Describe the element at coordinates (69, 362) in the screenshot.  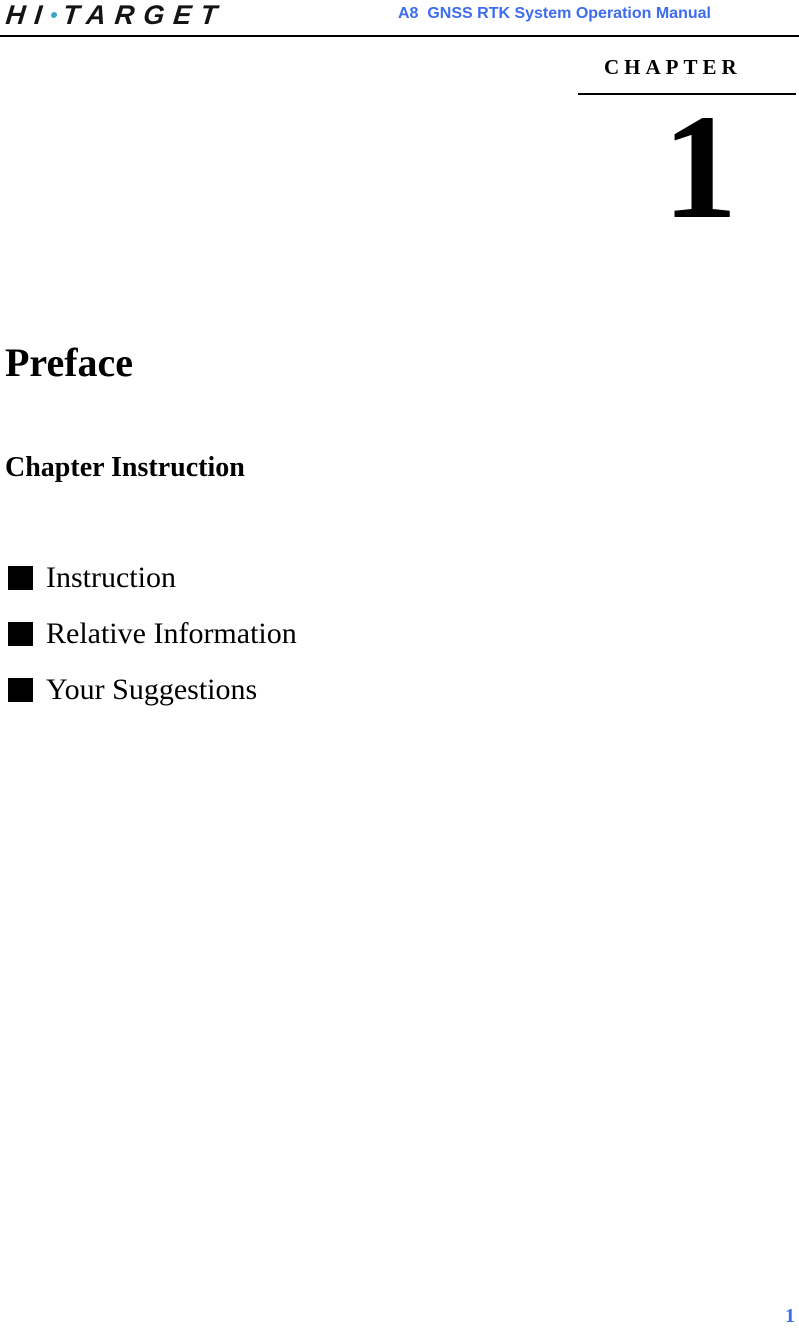
I see `page-title: Preface` at that location.